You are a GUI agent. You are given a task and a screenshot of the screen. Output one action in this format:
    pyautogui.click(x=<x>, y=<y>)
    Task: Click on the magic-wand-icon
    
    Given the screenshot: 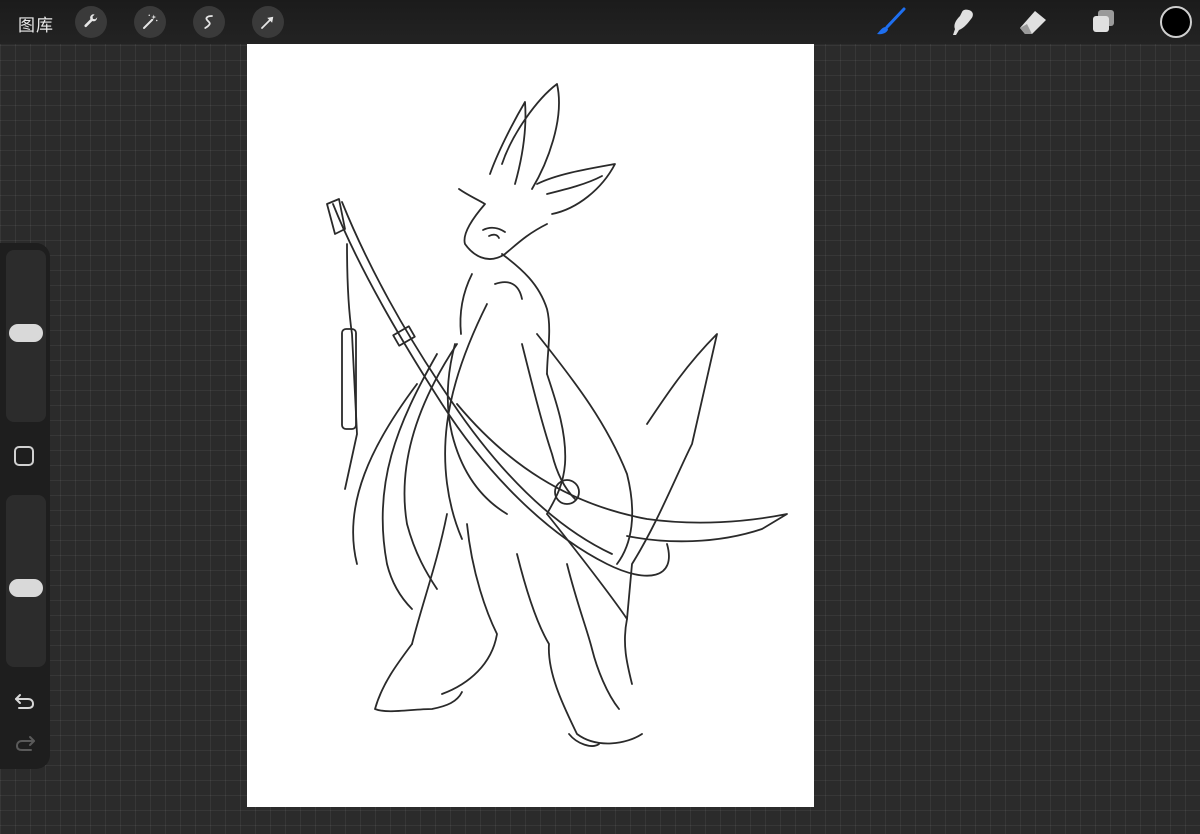 What is the action you would take?
    pyautogui.click(x=150, y=21)
    